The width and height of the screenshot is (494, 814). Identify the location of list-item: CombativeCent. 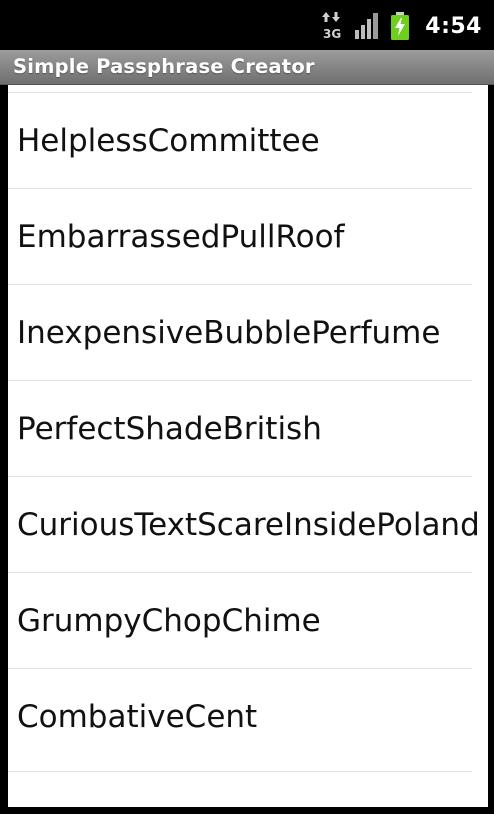
(240, 716).